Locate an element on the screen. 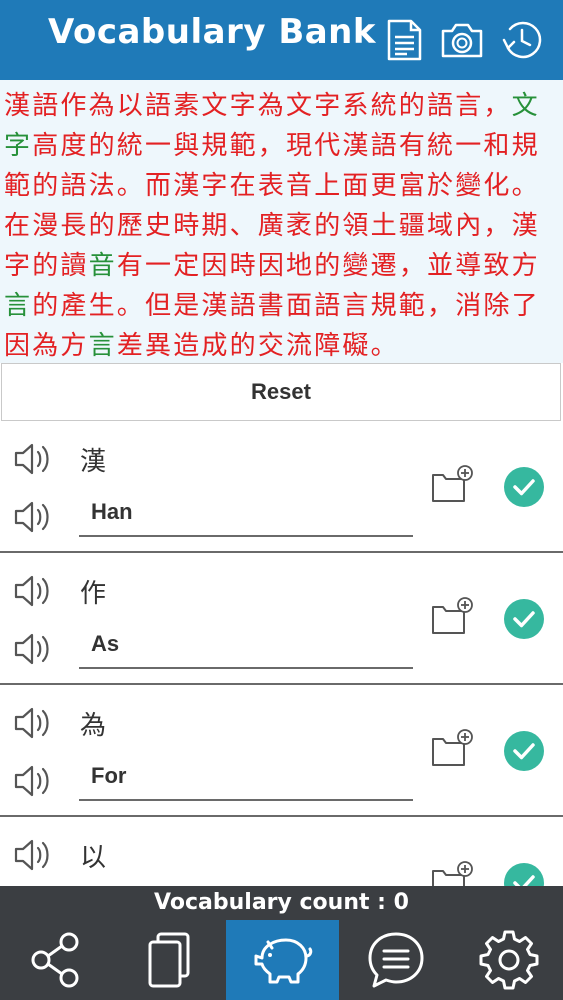  share-icon is located at coordinates (56, 960).